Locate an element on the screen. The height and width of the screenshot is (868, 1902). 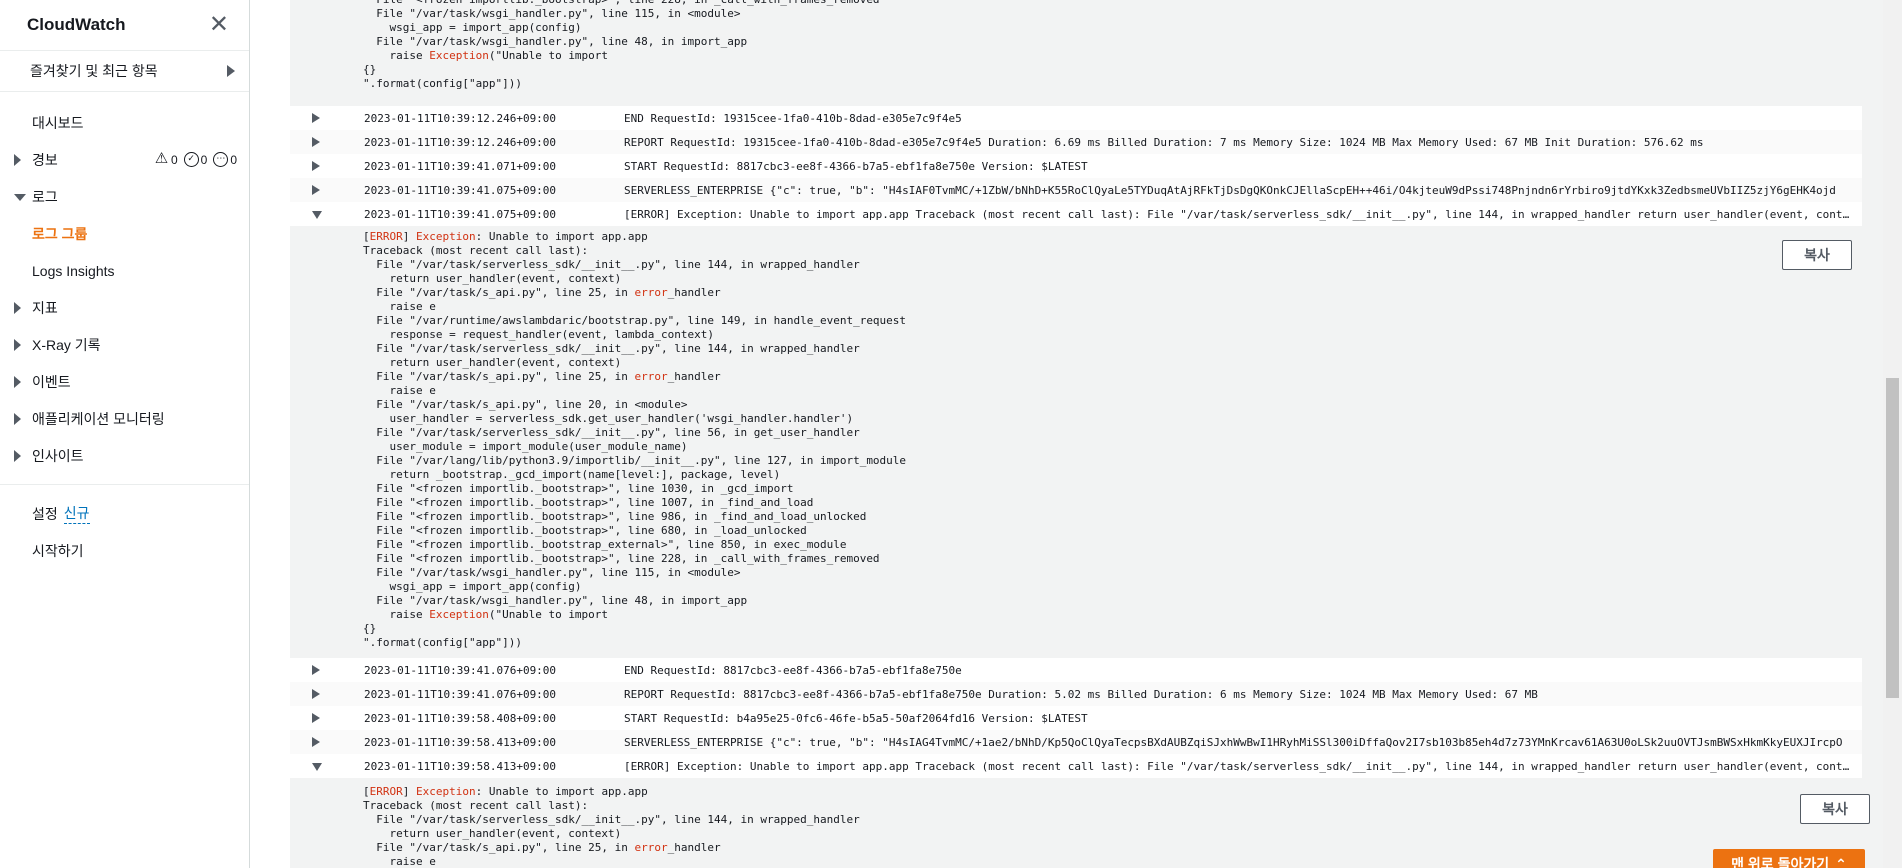
sidebar-item-label: 지표 is located at coordinates (45, 307).